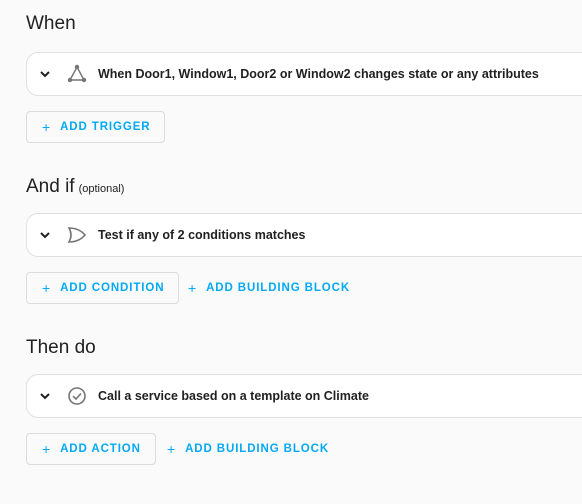 The image size is (582, 504). Describe the element at coordinates (202, 235) in the screenshot. I see `condition-card-label: Test if any of 2 conditions matches` at that location.